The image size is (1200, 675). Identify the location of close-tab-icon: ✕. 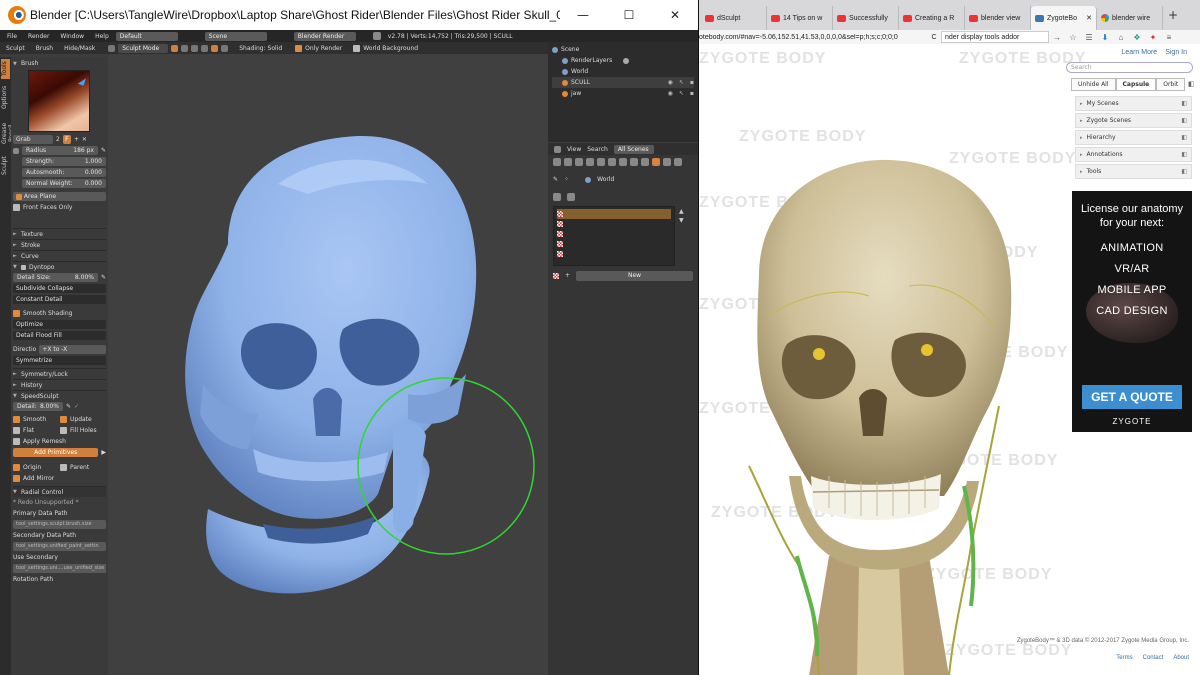
(1089, 18).